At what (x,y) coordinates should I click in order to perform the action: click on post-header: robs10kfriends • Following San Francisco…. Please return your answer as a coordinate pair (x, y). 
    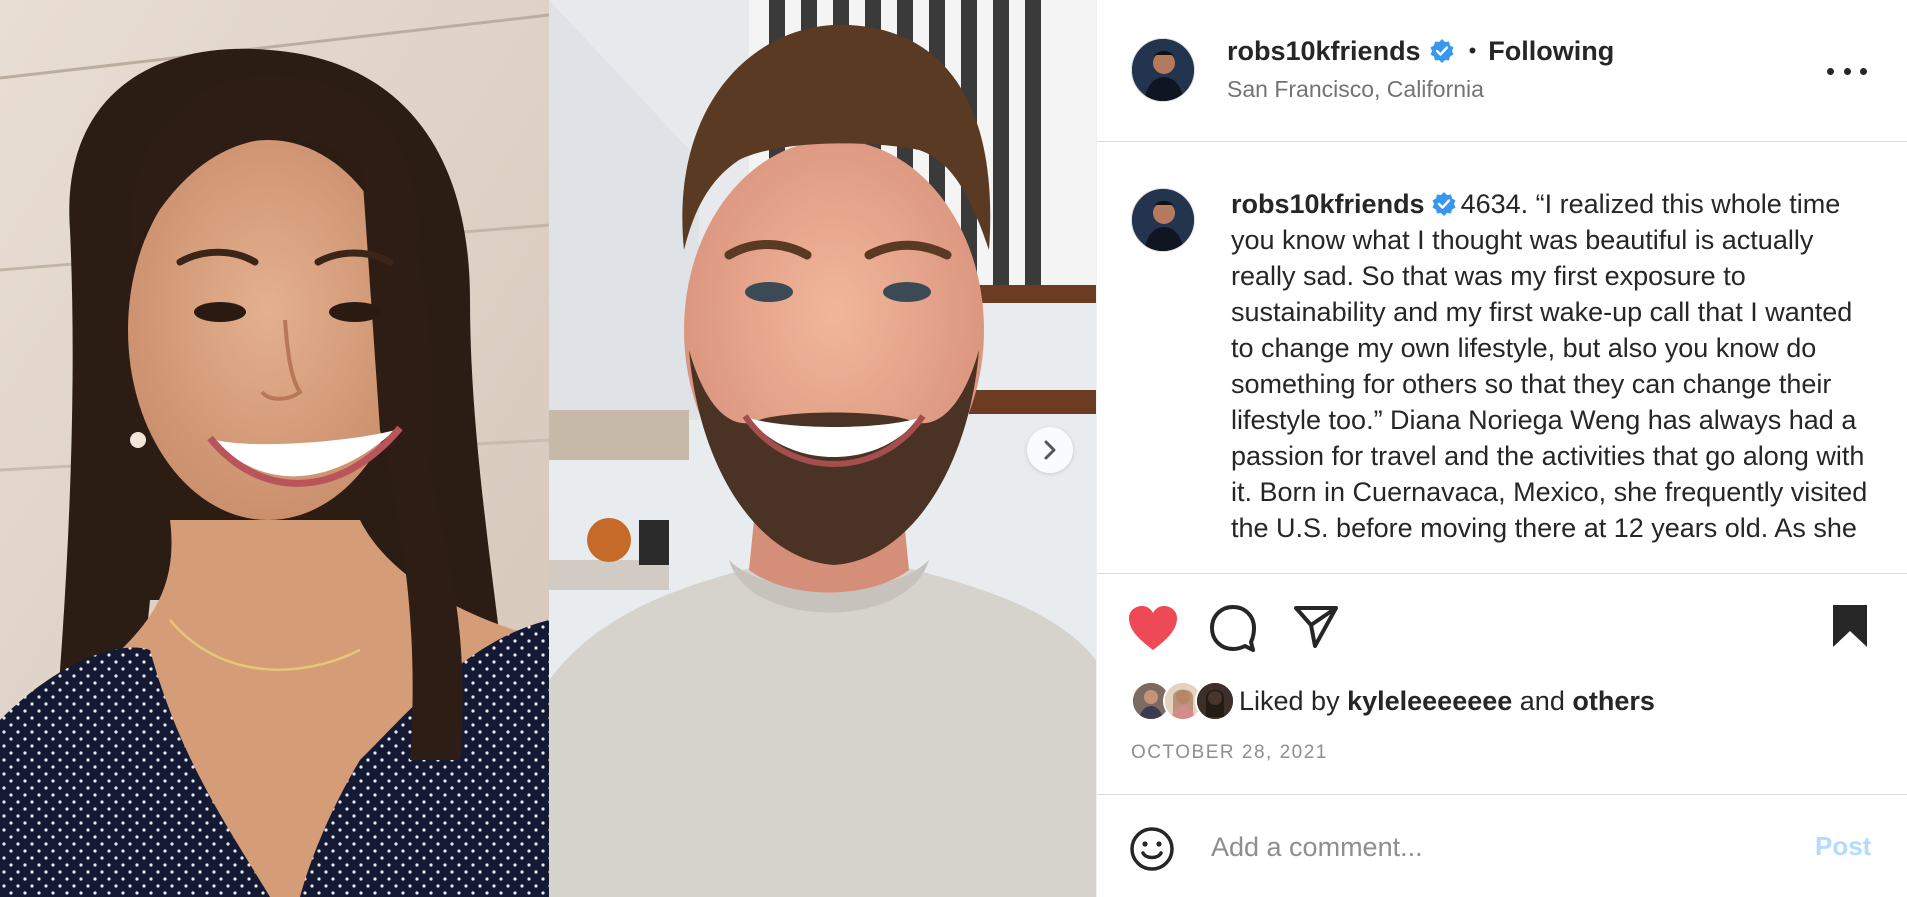
    Looking at the image, I should click on (1502, 71).